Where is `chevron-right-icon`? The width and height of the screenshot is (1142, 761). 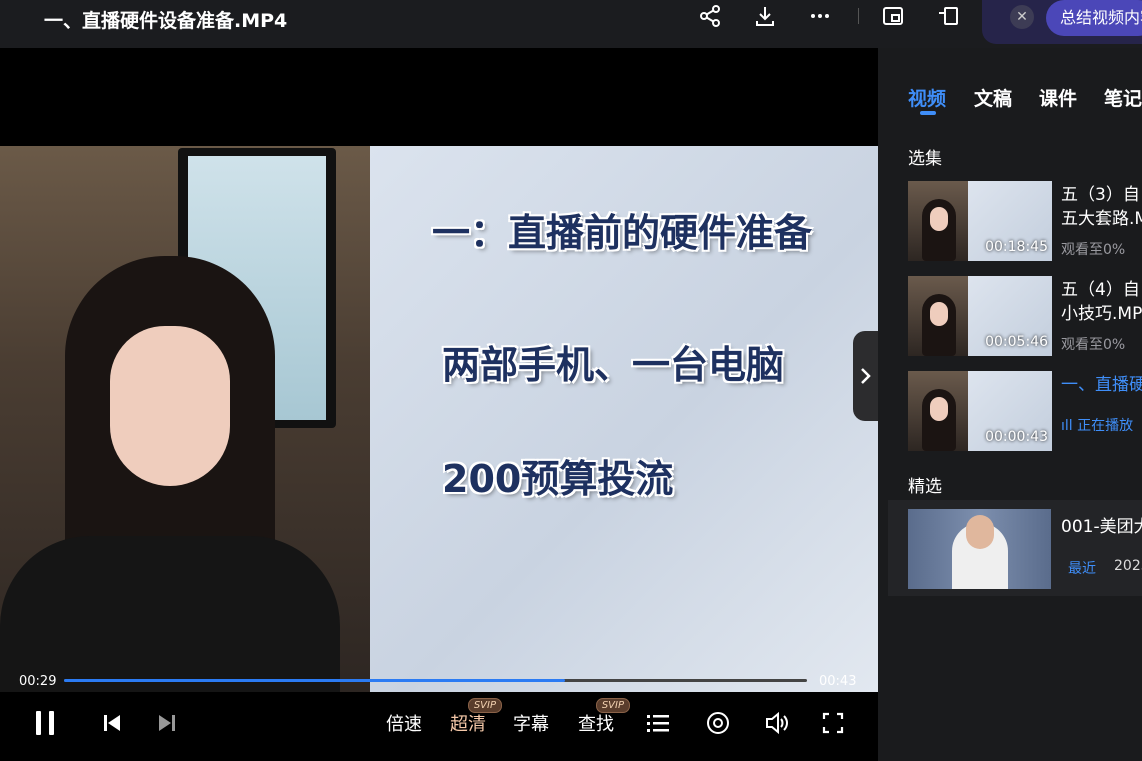 chevron-right-icon is located at coordinates (865, 376).